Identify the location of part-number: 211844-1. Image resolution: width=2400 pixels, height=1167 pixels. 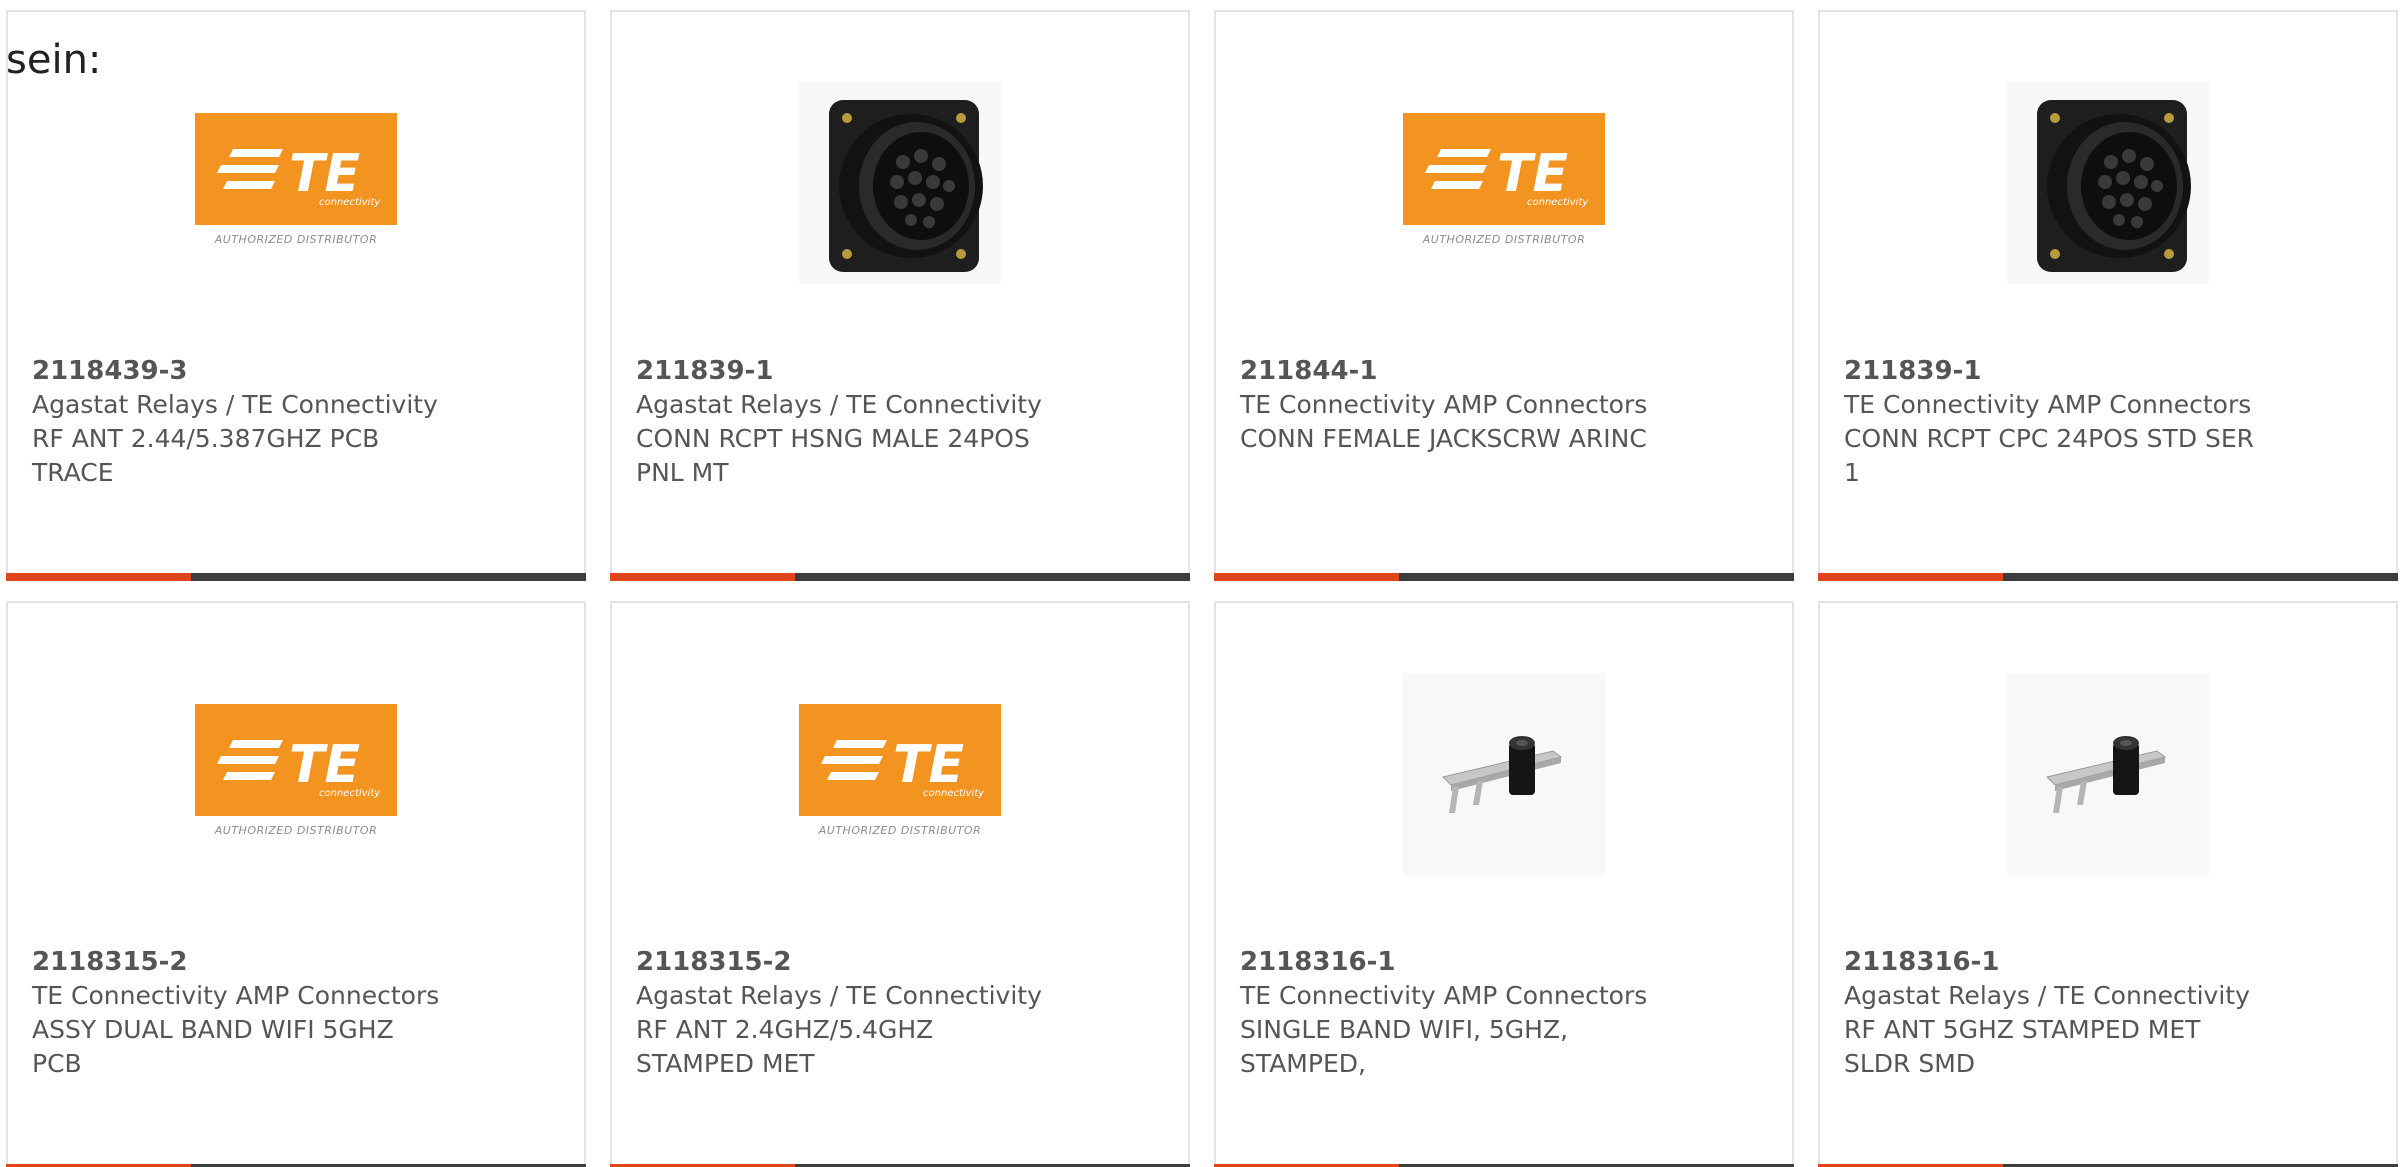
(1308, 371).